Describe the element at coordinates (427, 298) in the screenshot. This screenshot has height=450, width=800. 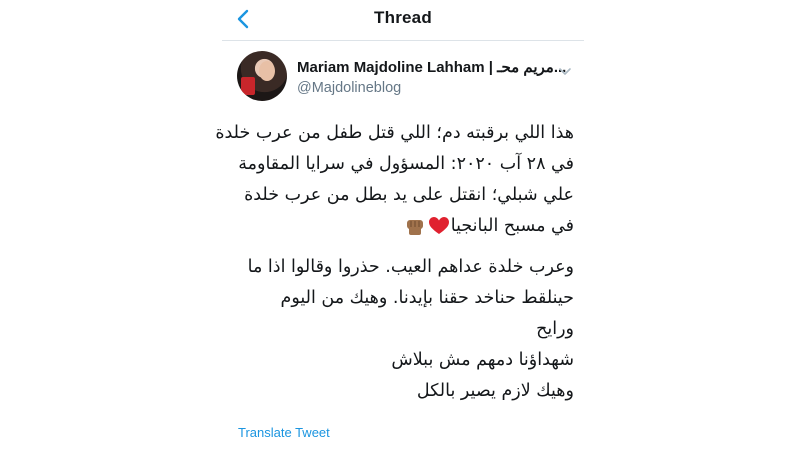
I see `tweet-line: حينلقط حناخد حقنا بإيدنا. وهيك من اليوم` at that location.